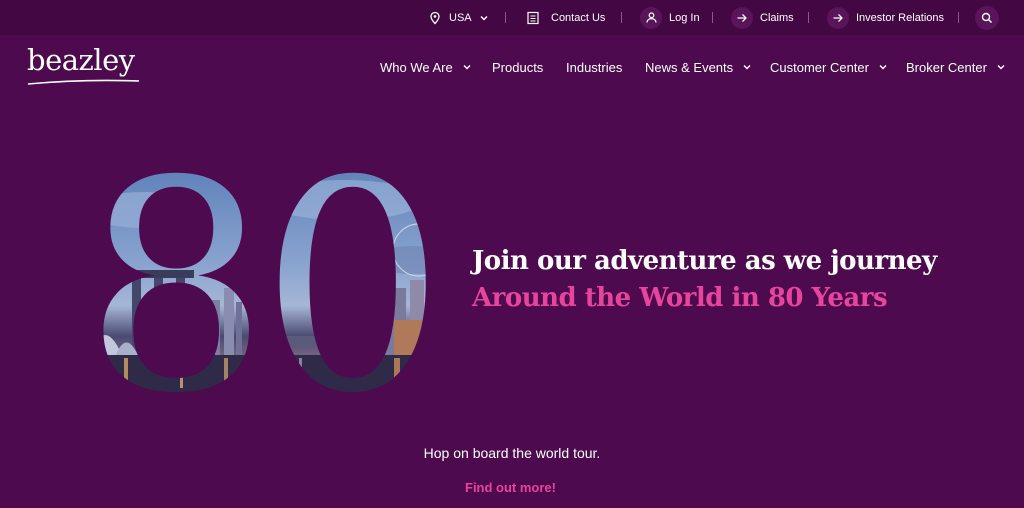  What do you see at coordinates (578, 17) in the screenshot?
I see `contact-us-label: Contact Us` at bounding box center [578, 17].